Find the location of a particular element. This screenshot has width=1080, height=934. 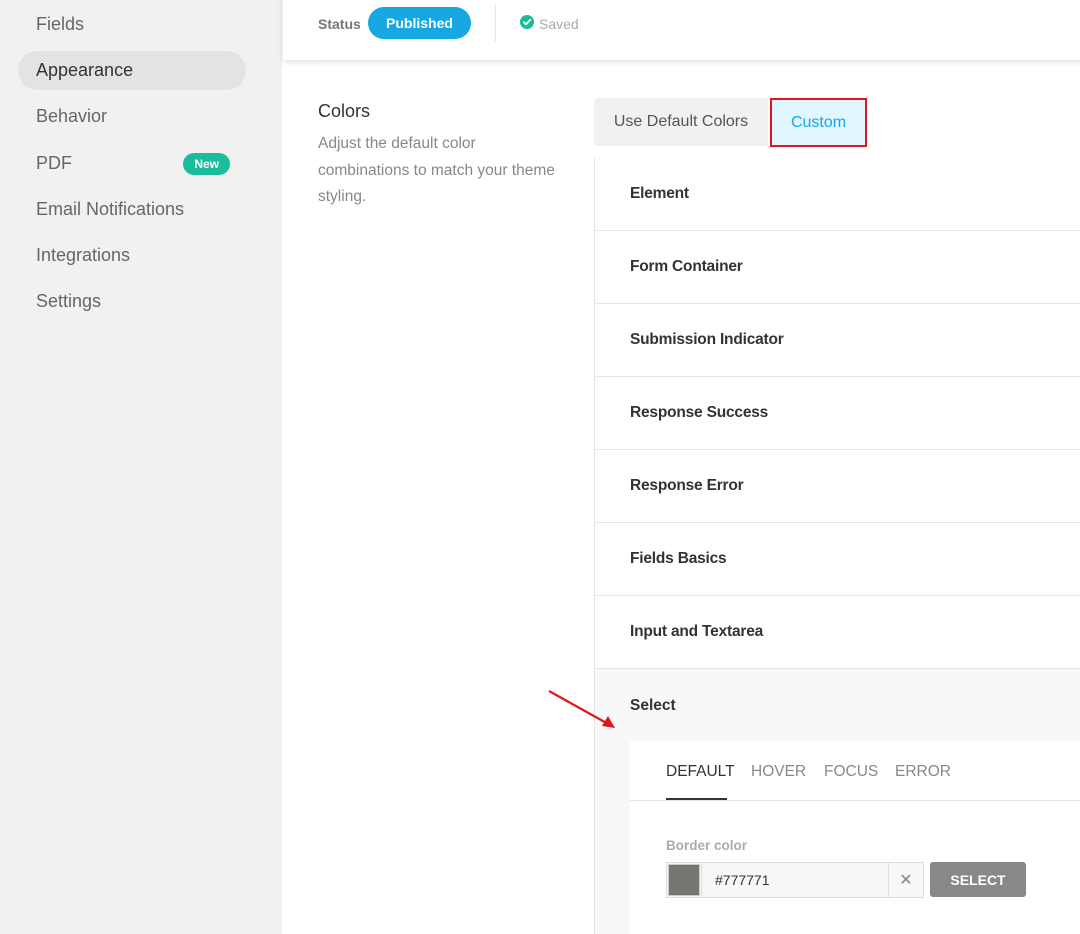

accordion-item-form-container: Form Container is located at coordinates (837, 267).